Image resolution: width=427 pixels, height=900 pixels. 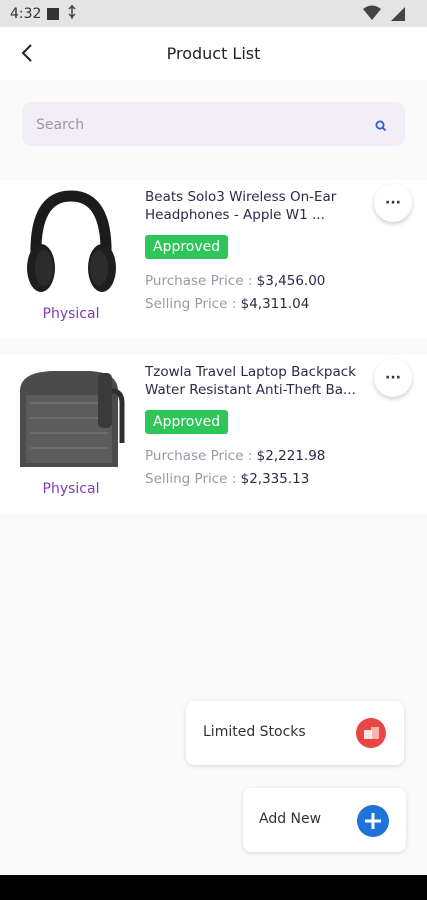 I want to click on add-new-button: Add New, so click(x=324, y=820).